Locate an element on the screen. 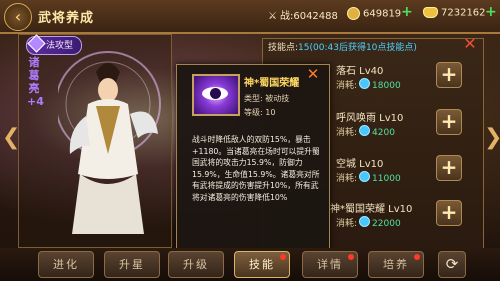 The width and height of the screenshot is (500, 281). tab-level-up: 升级 is located at coordinates (196, 264).